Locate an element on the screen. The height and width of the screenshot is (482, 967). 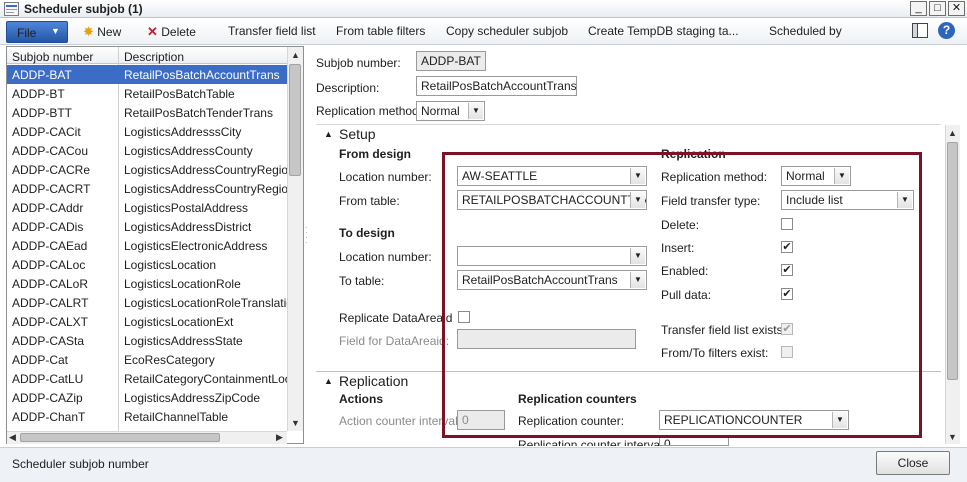
list-item-subjob-number: ADDP-CALoc is located at coordinates (49, 265).